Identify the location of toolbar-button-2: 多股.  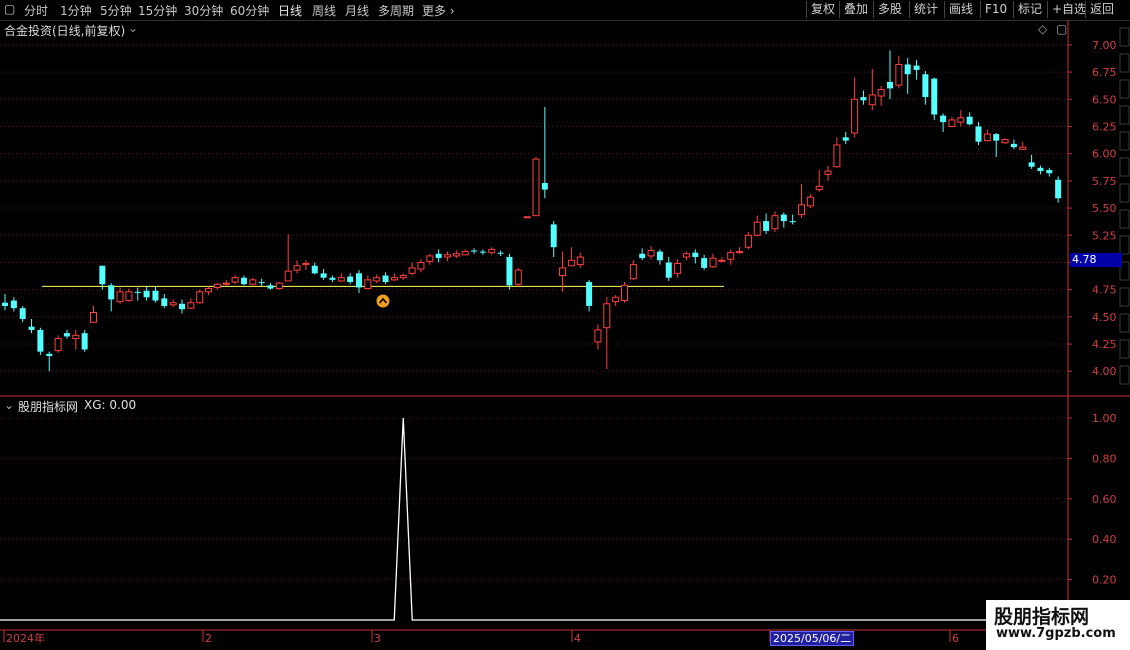
(889, 9).